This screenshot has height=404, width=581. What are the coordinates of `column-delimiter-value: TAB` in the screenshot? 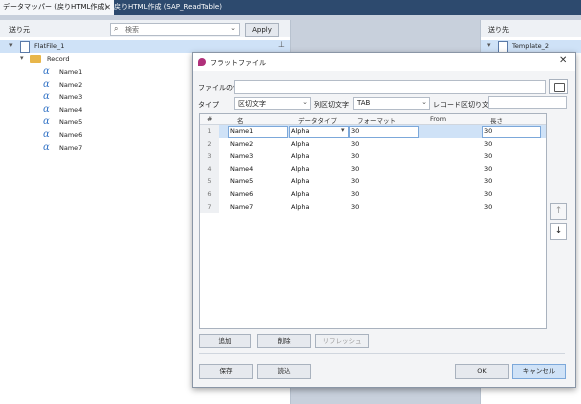 It's located at (364, 103).